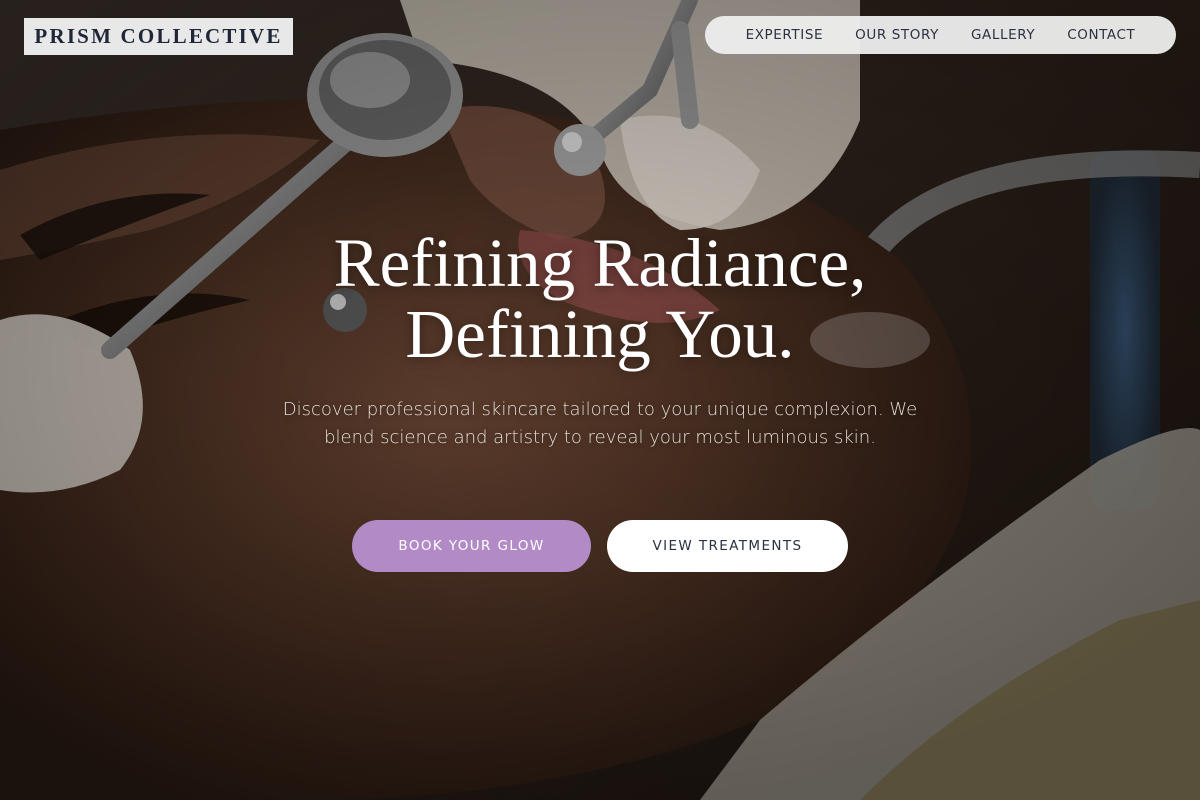  What do you see at coordinates (940, 35) in the screenshot?
I see `main-navigation: EXPERTISE OUR STORY GALLERY CONTACT` at bounding box center [940, 35].